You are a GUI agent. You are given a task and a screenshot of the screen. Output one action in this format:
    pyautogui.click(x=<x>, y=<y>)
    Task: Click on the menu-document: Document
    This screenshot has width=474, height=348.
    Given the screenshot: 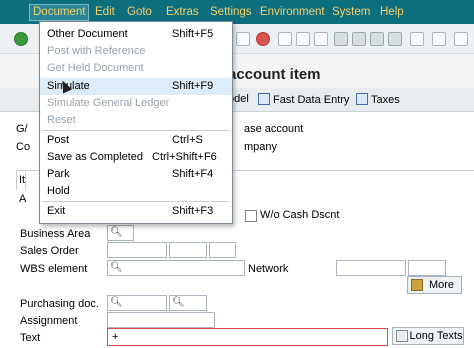 What is the action you would take?
    pyautogui.click(x=59, y=12)
    